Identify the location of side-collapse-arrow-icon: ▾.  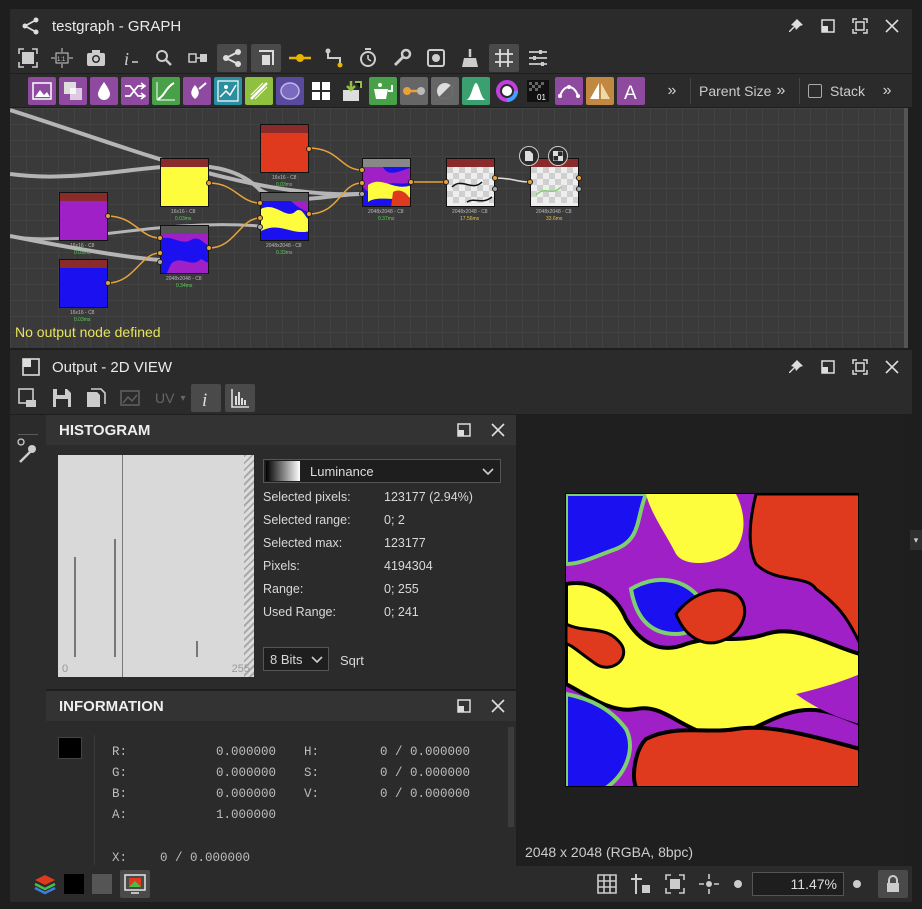
(916, 540).